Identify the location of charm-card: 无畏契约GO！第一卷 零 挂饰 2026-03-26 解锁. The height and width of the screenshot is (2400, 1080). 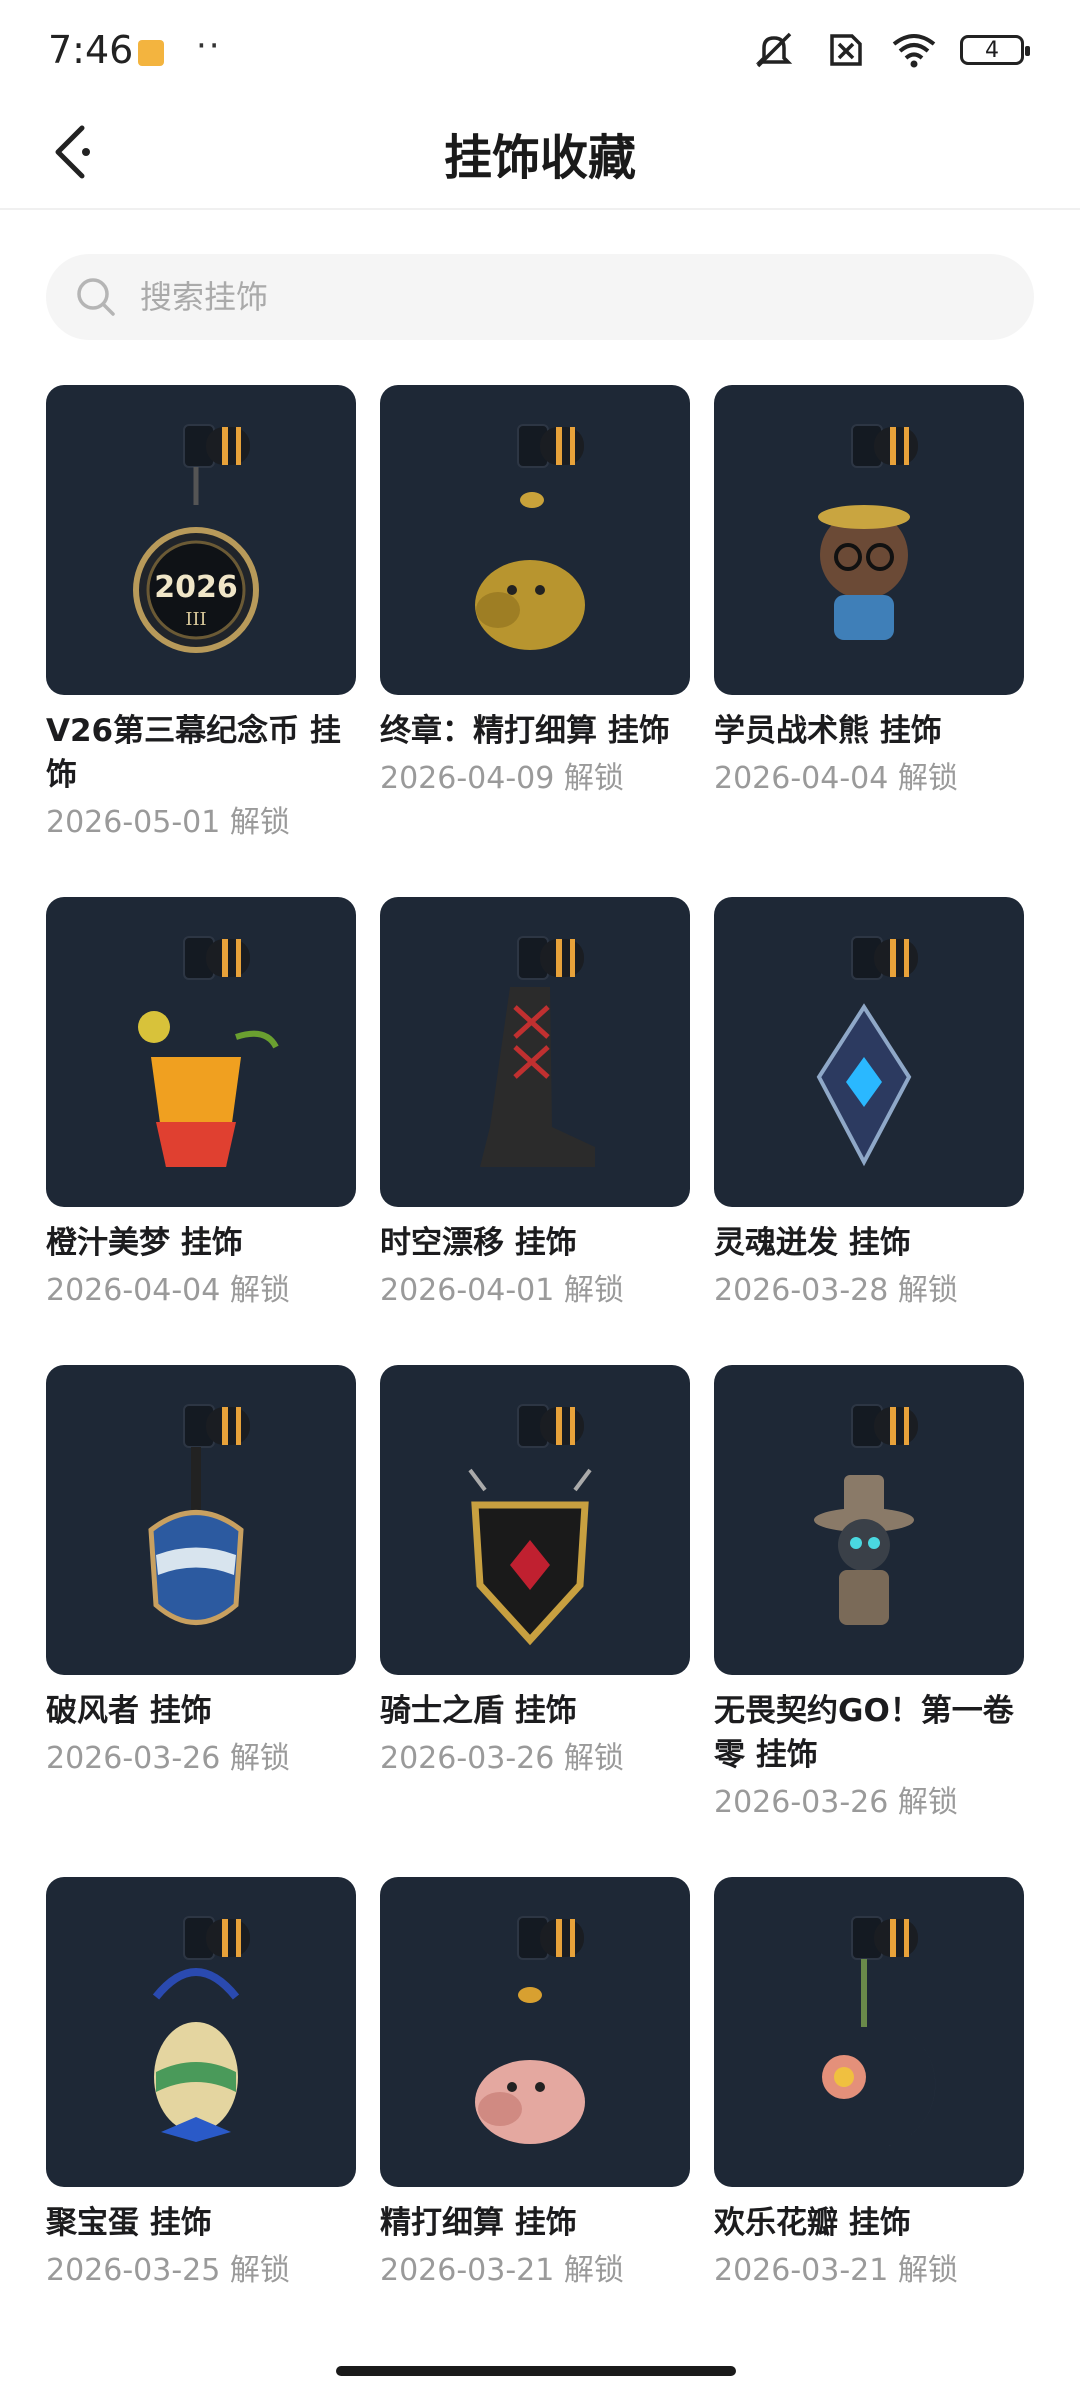
(869, 1595).